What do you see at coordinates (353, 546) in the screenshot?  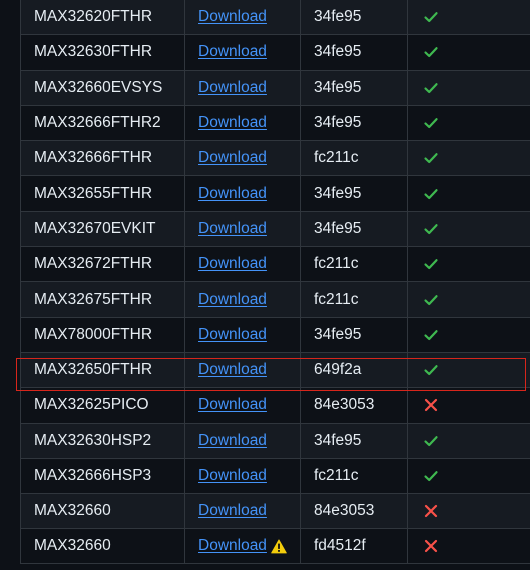 I see `commit-hash: fd4512f` at bounding box center [353, 546].